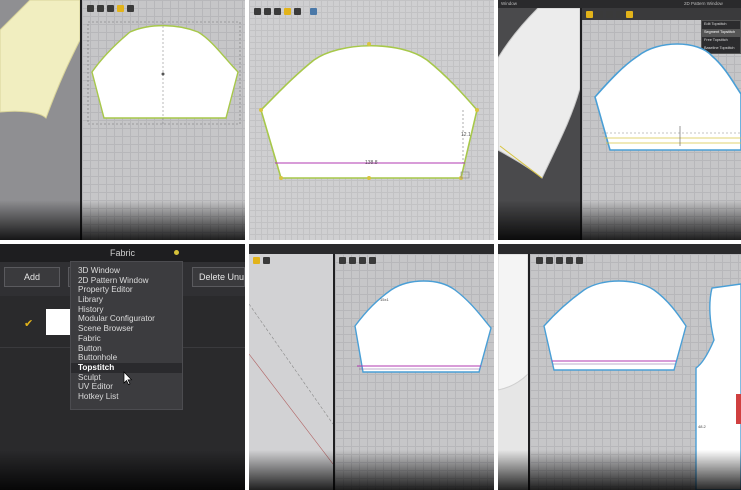 The image size is (741, 490). What do you see at coordinates (126, 300) in the screenshot?
I see `menu-item-library: Library` at bounding box center [126, 300].